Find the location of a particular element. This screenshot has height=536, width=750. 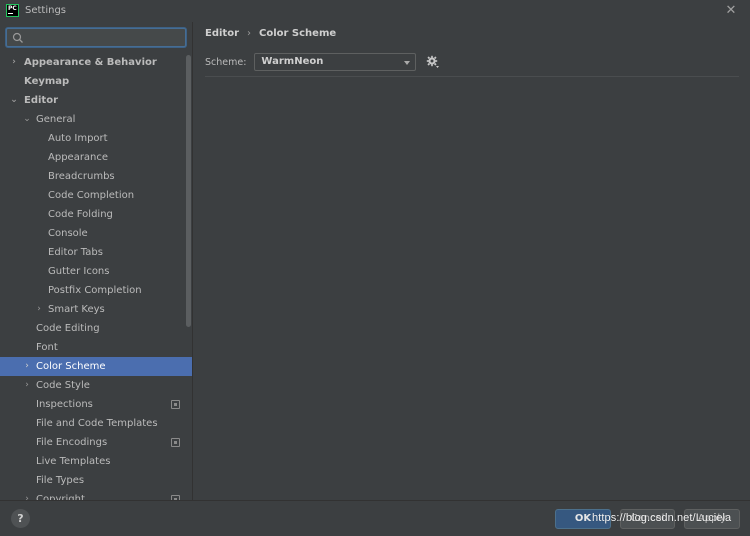

sidebar-item-code-folding: Code Folding is located at coordinates (96, 214).